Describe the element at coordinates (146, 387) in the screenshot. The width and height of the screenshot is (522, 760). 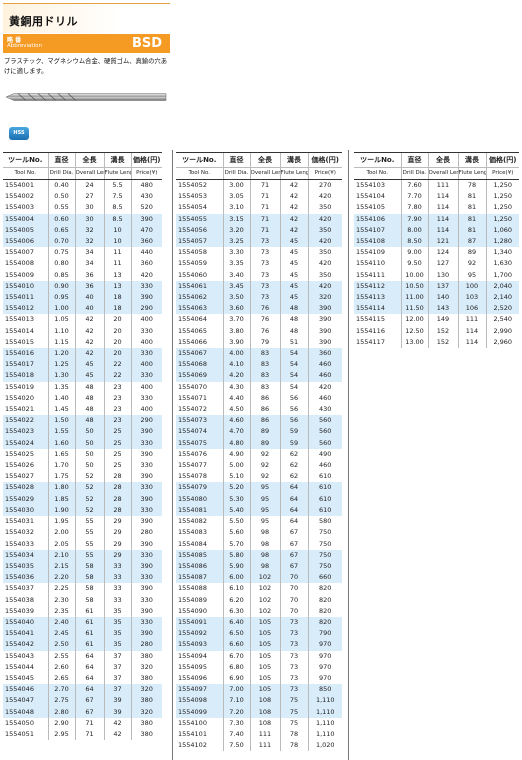
I see `cell-price: 400` at that location.